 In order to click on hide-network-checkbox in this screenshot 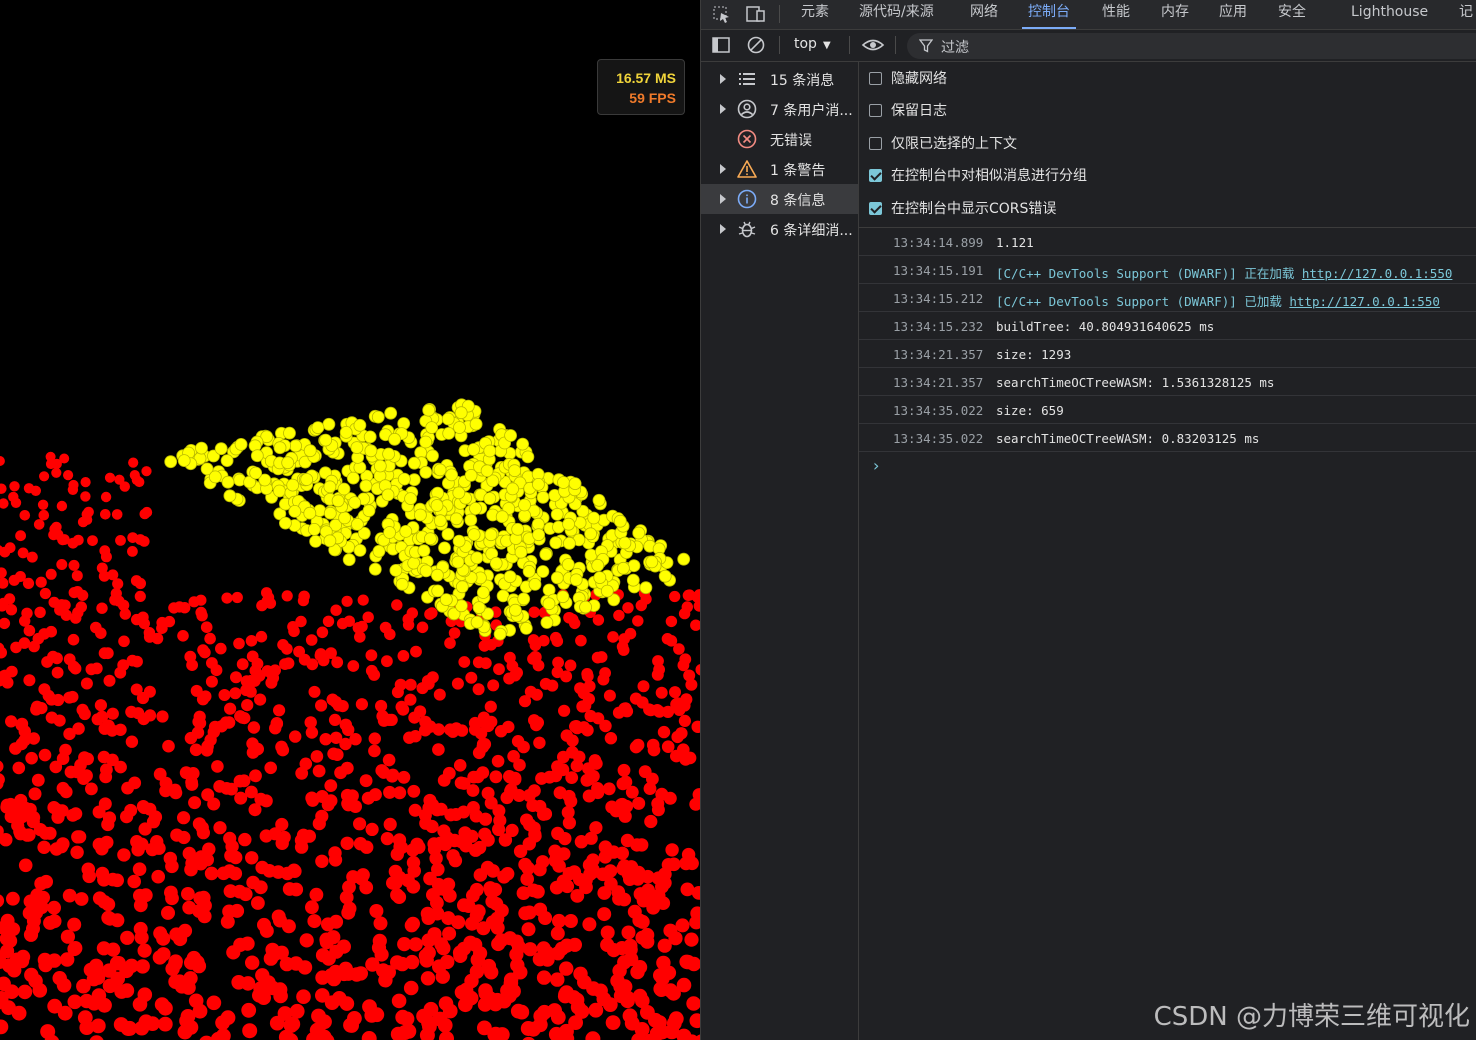, I will do `click(875, 78)`.